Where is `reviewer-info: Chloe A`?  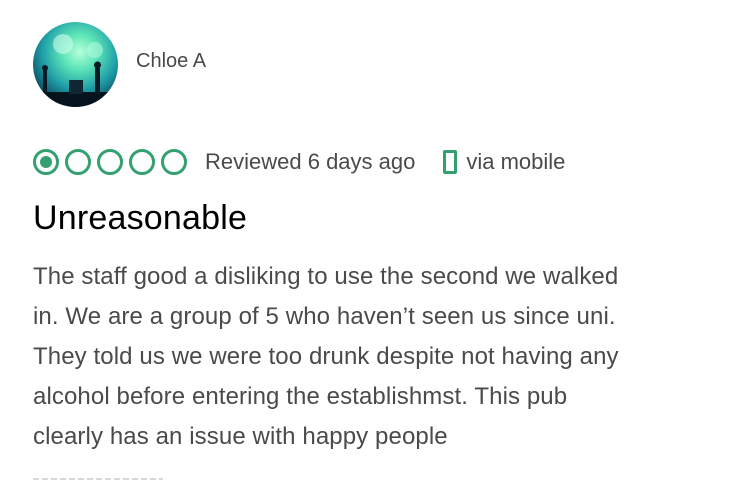 reviewer-info: Chloe A is located at coordinates (119, 64).